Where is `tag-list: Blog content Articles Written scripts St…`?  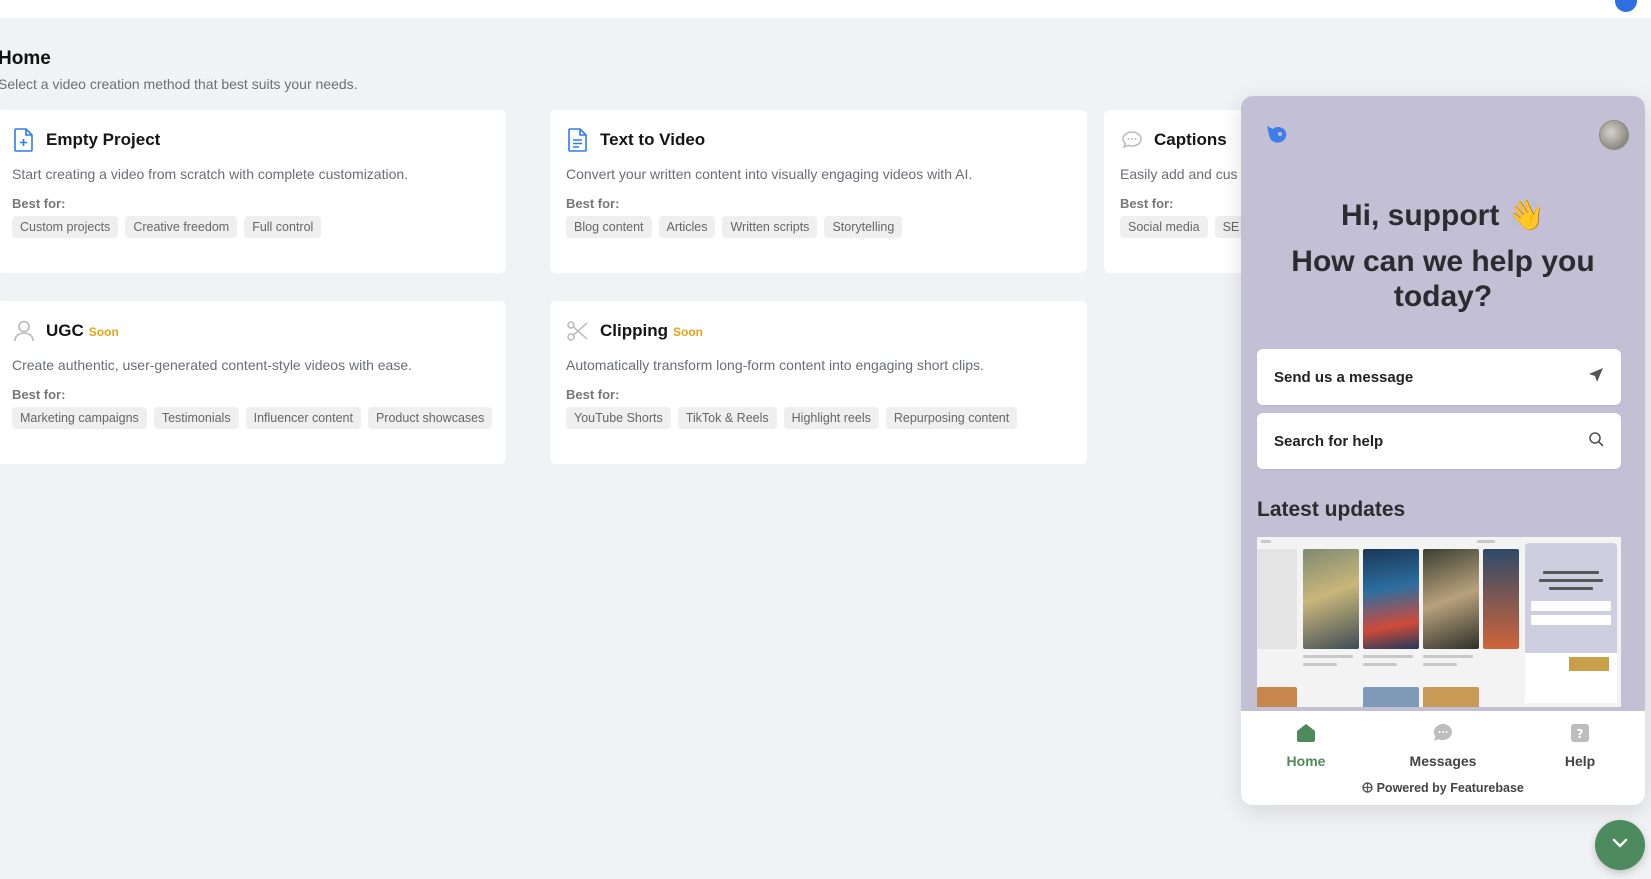
tag-list: Blog content Articles Written scripts St… is located at coordinates (734, 227).